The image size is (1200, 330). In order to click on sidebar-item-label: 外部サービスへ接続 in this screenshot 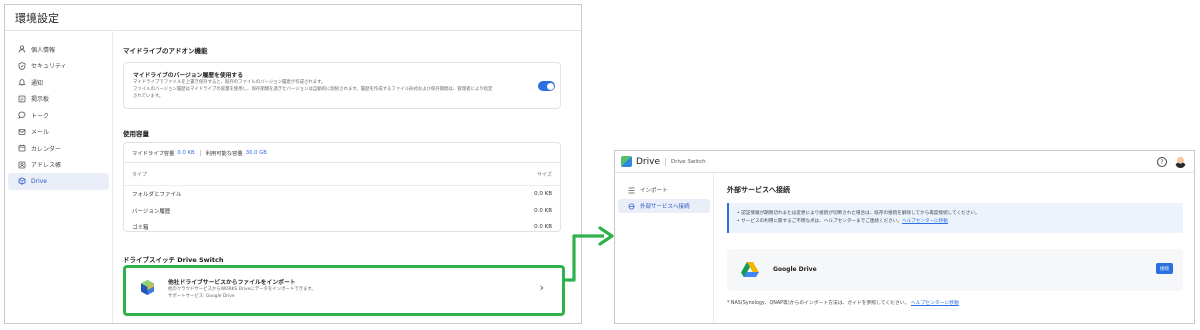, I will do `click(665, 207)`.